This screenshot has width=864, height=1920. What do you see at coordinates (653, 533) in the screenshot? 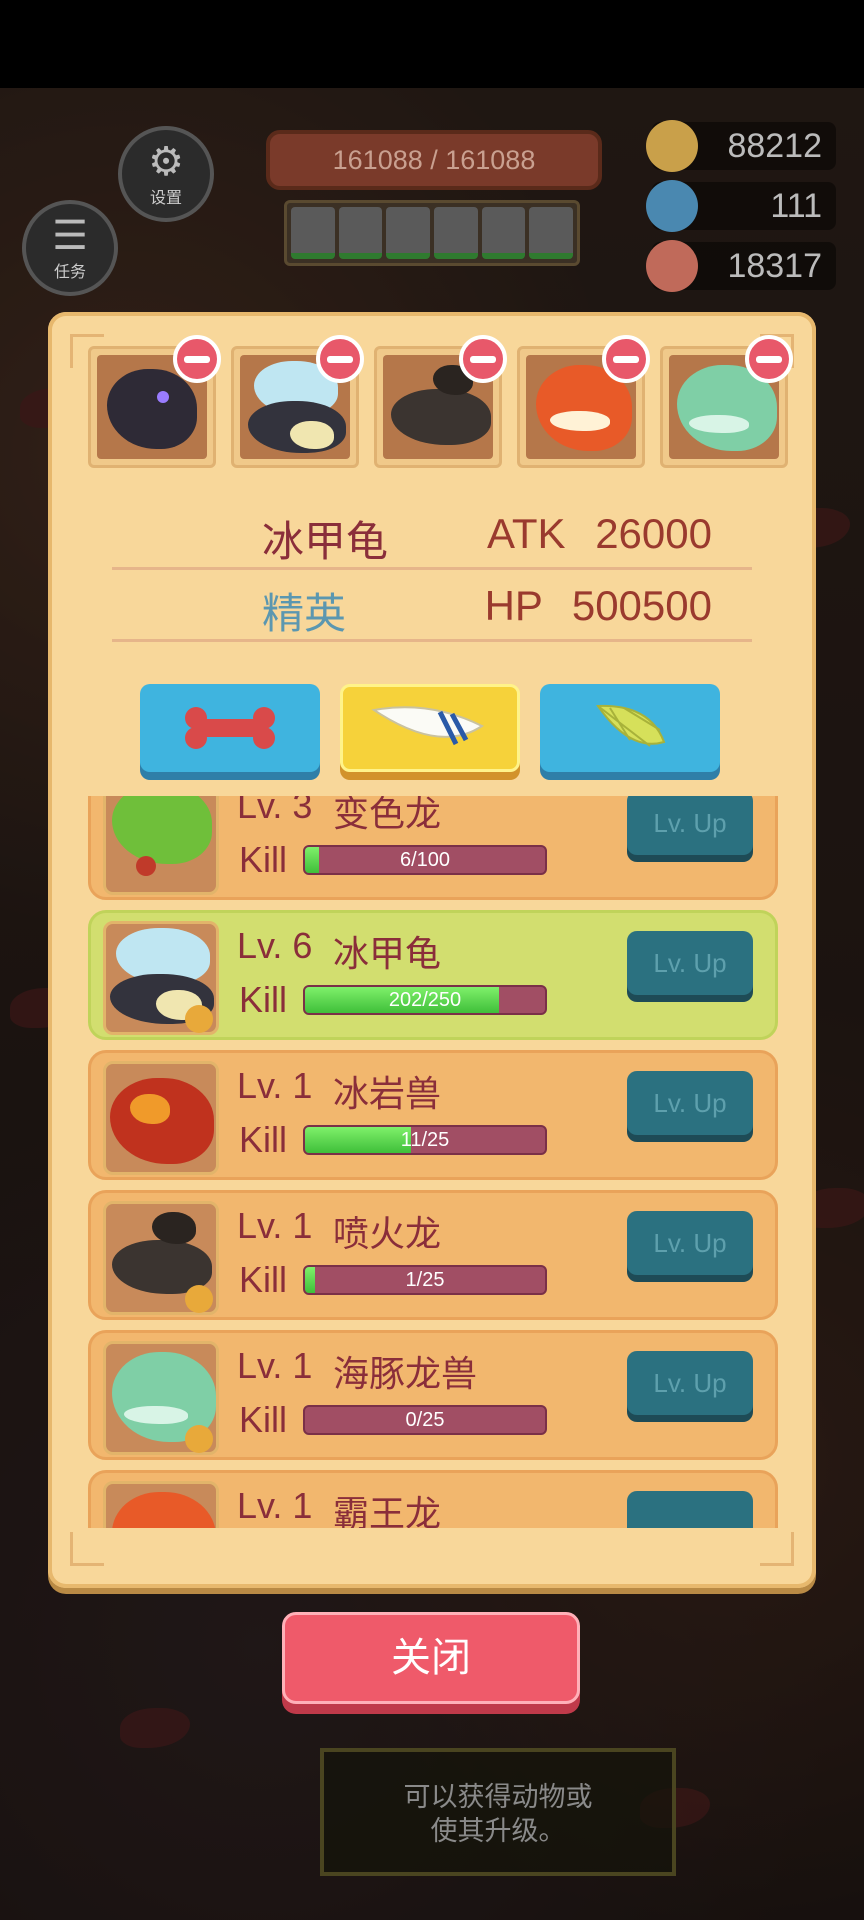
I see `atk-value: 26000` at bounding box center [653, 533].